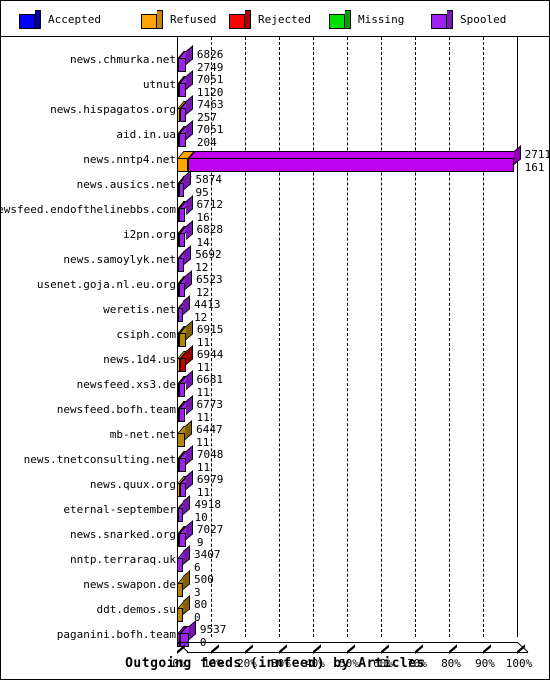  Describe the element at coordinates (275, 409) in the screenshot. I see `bar-row: newsfeed.bofh.team 6773 11` at that location.